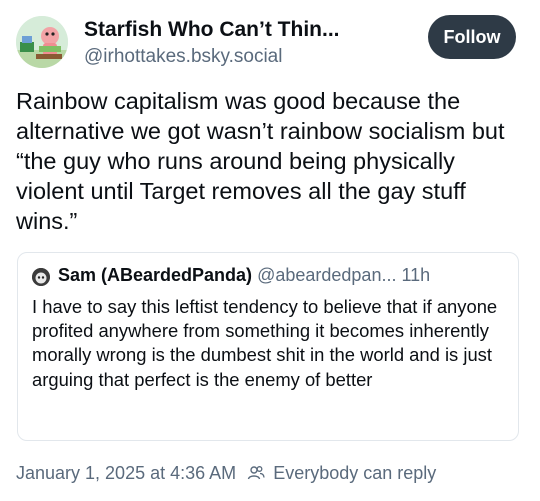 The height and width of the screenshot is (501, 540). I want to click on follow-button: Follow, so click(472, 37).